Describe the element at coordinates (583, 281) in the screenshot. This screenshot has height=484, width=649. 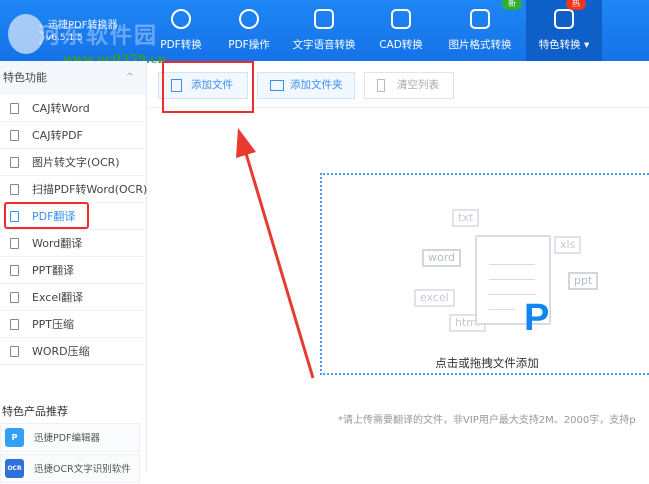
I see `tag-ppt: ppt` at that location.